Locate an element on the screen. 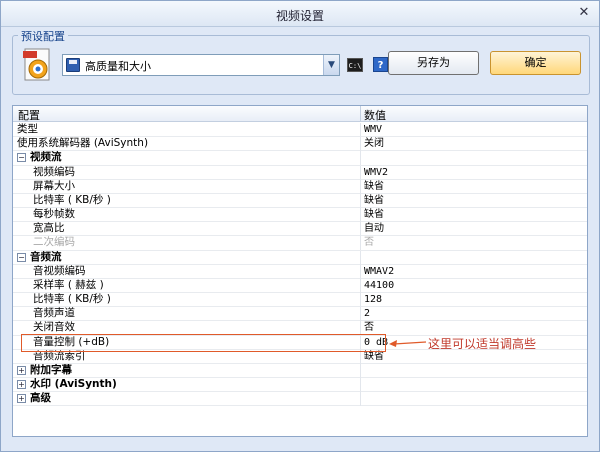 Image resolution: width=600 pixels, height=452 pixels. property-row: 比特率 ( KB/秒 ) 128 is located at coordinates (300, 300).